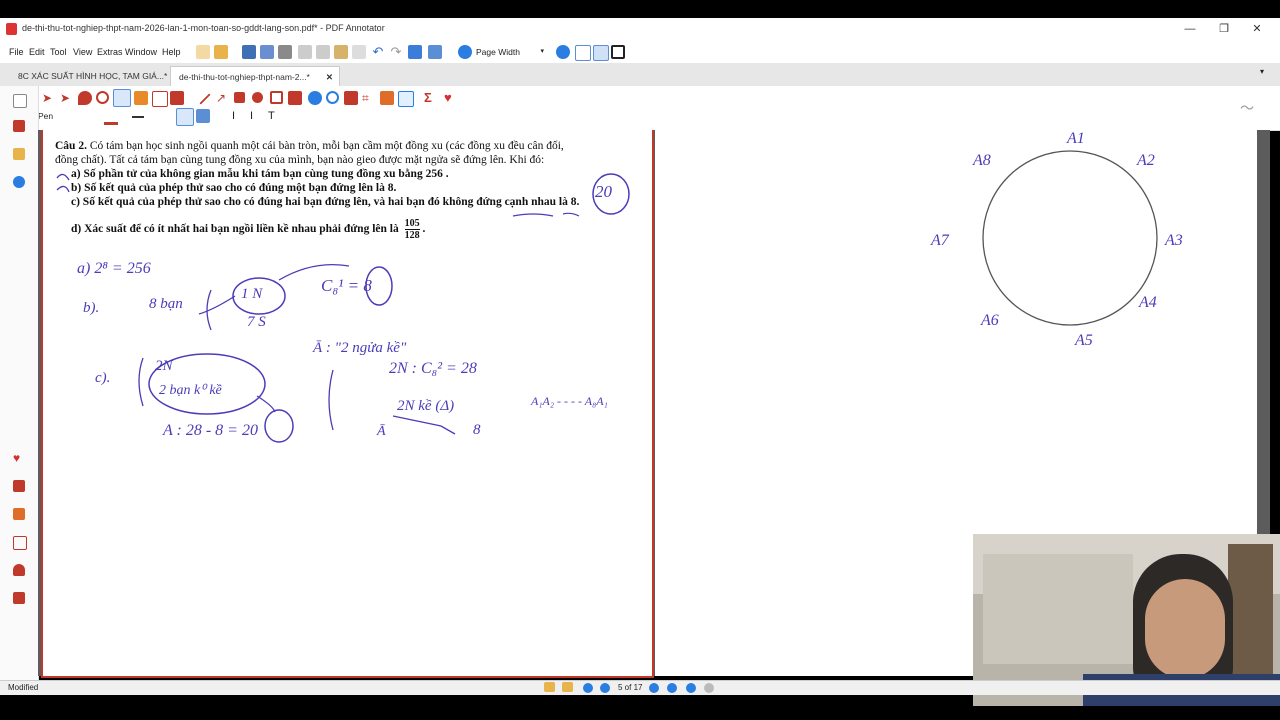  What do you see at coordinates (1084, 340) in the screenshot?
I see `label-a5: A5` at bounding box center [1084, 340].